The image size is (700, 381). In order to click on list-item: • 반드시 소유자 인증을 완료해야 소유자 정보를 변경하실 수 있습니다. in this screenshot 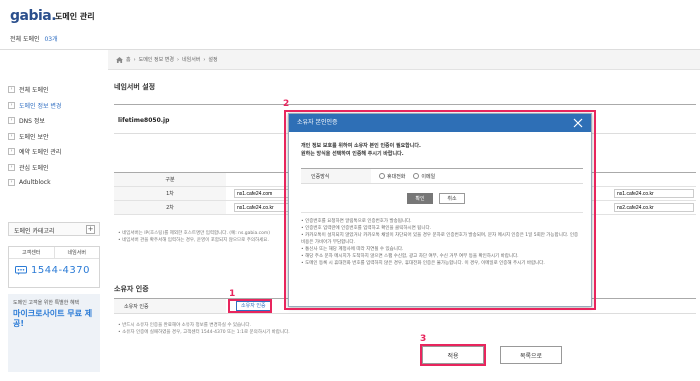, I will do `click(184, 325)`.